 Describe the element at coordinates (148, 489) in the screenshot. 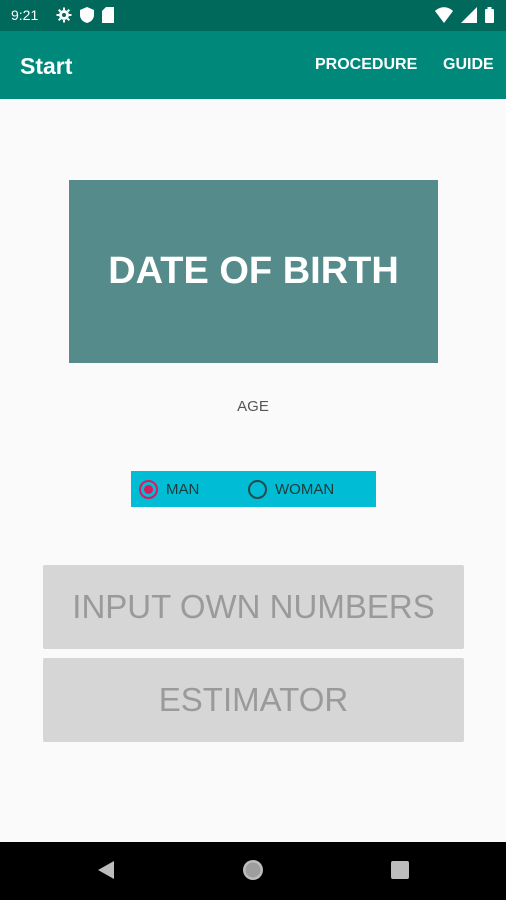

I see `radio-checked-icon` at that location.